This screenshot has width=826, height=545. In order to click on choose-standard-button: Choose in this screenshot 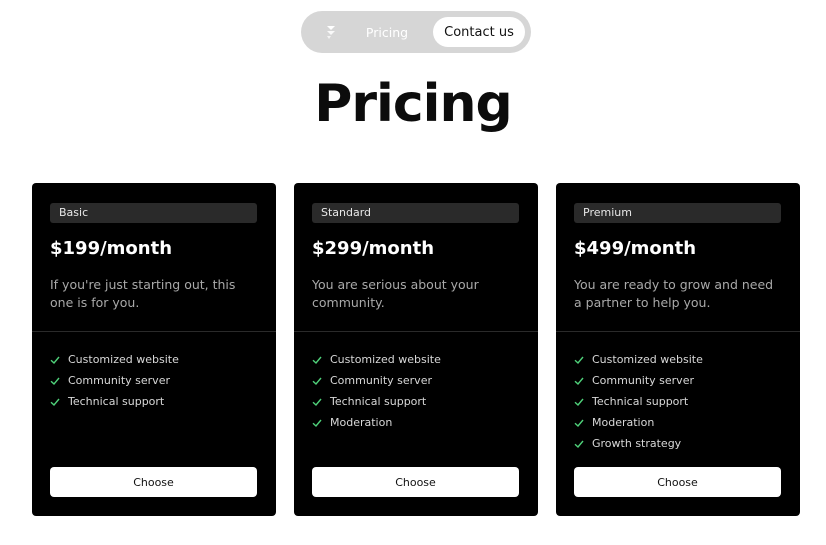, I will do `click(415, 482)`.